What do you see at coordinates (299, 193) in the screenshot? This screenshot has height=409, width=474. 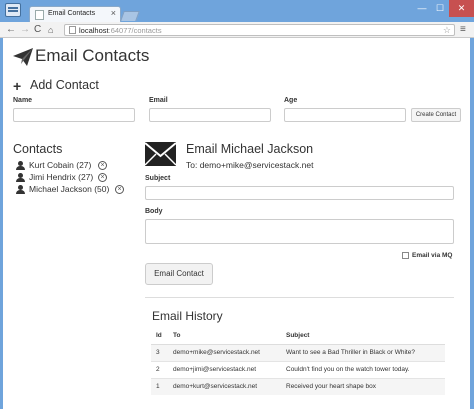 I see `subject-input` at bounding box center [299, 193].